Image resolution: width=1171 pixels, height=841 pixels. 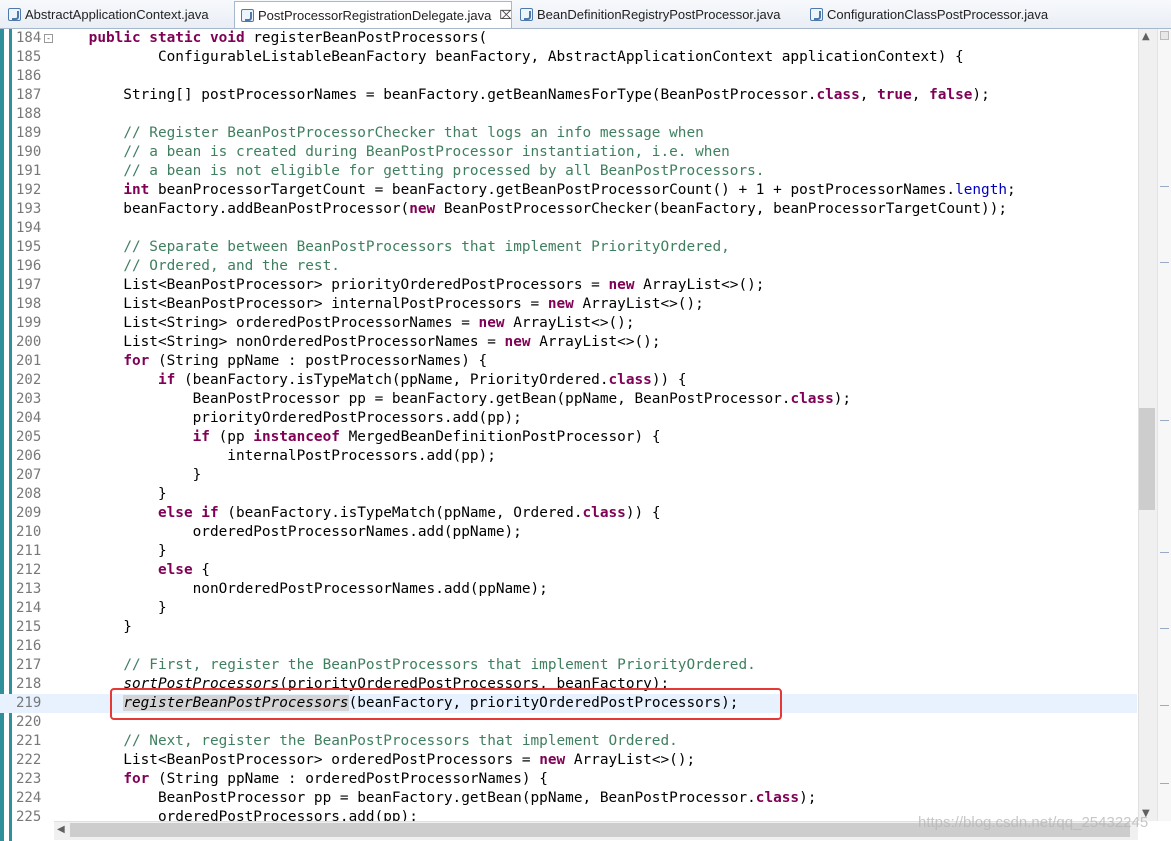 What do you see at coordinates (61, 829) in the screenshot?
I see `scroll-left-icon: ◀` at bounding box center [61, 829].